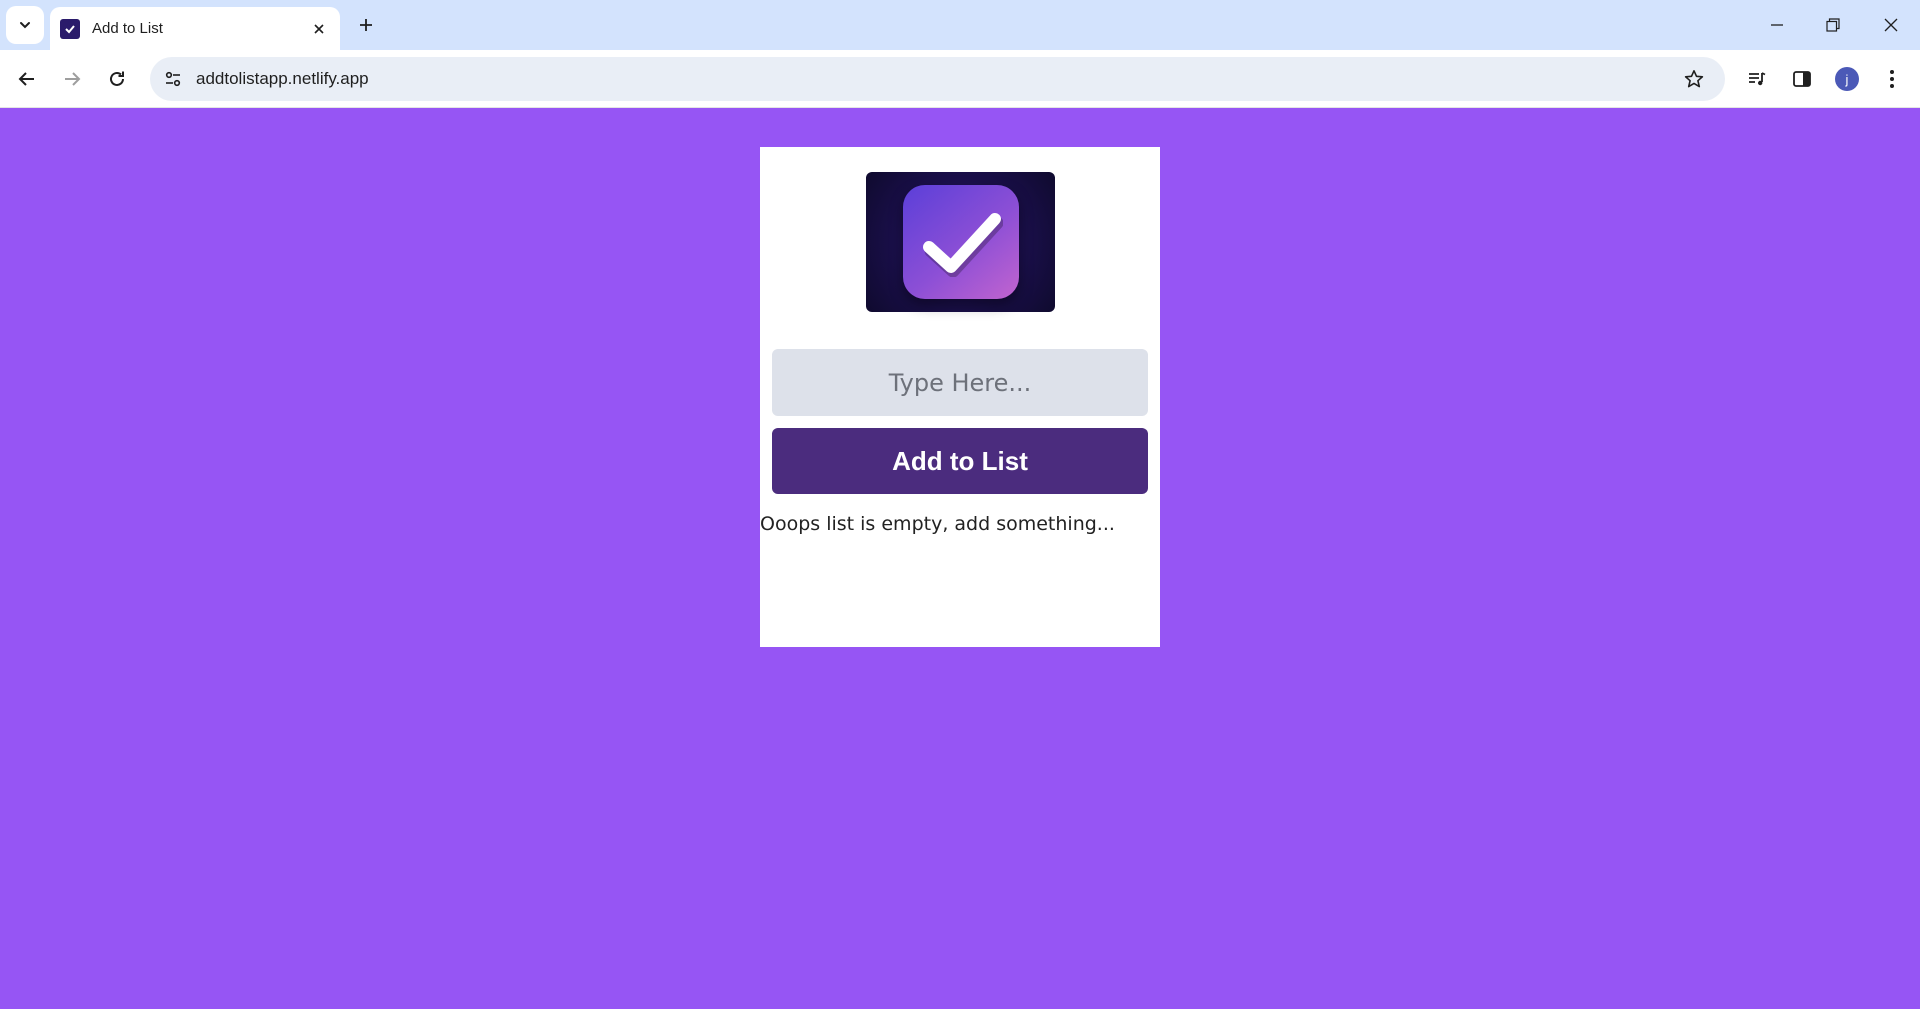 The height and width of the screenshot is (1009, 1920). What do you see at coordinates (960, 461) in the screenshot?
I see `add-to-list-button: Add to List` at bounding box center [960, 461].